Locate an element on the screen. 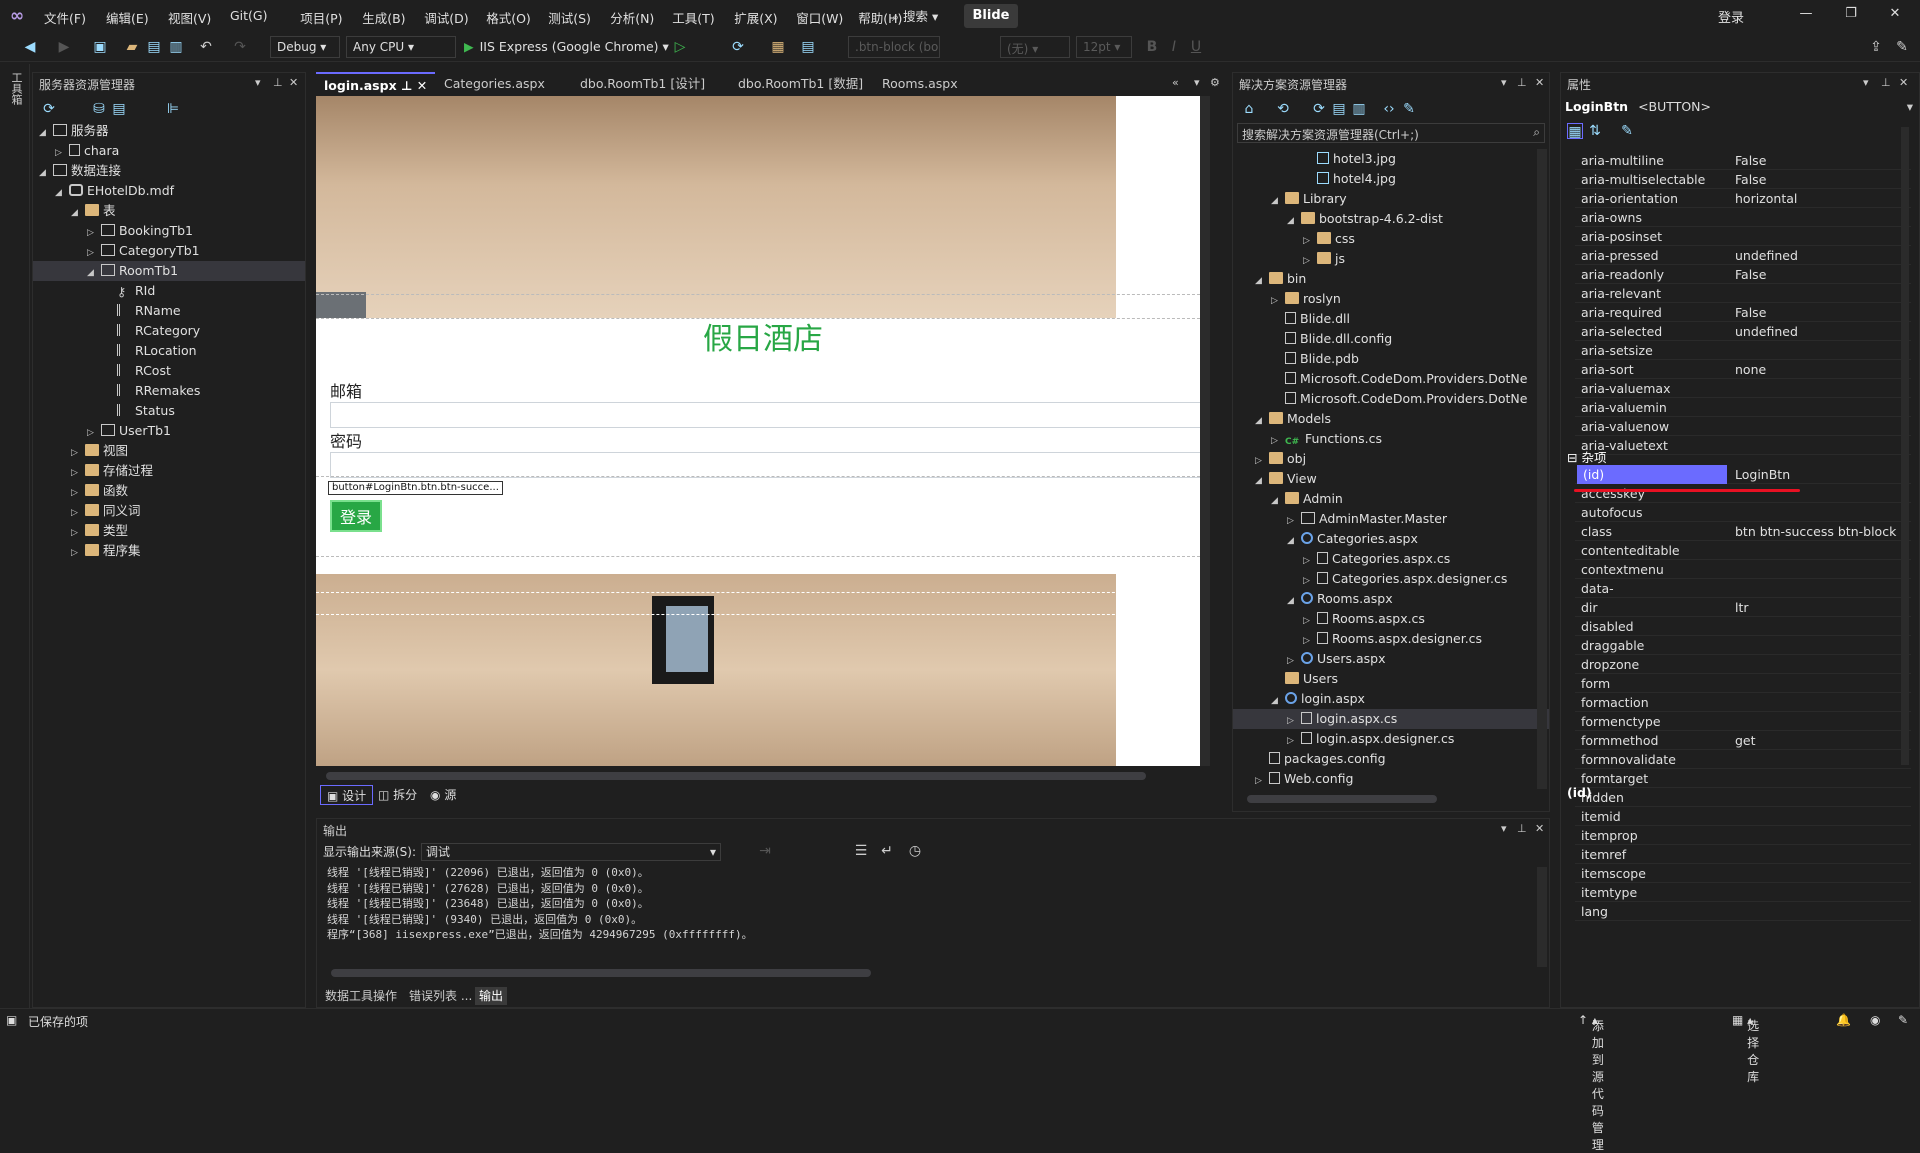 The image size is (1920, 1153). tree-item: ◢ View is located at coordinates (1286, 479).